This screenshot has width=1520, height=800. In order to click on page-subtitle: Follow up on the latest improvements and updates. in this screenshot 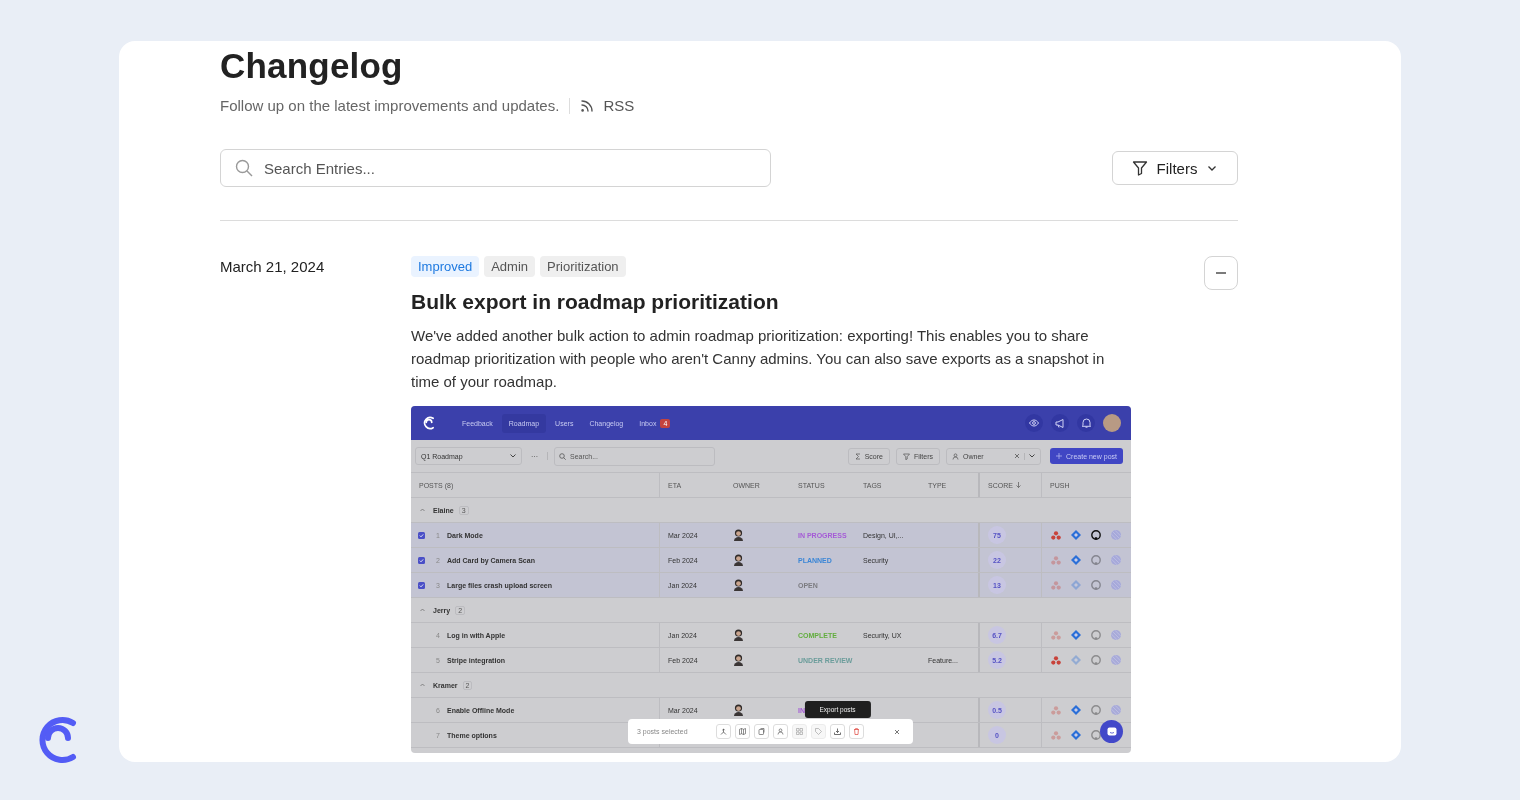, I will do `click(390, 105)`.